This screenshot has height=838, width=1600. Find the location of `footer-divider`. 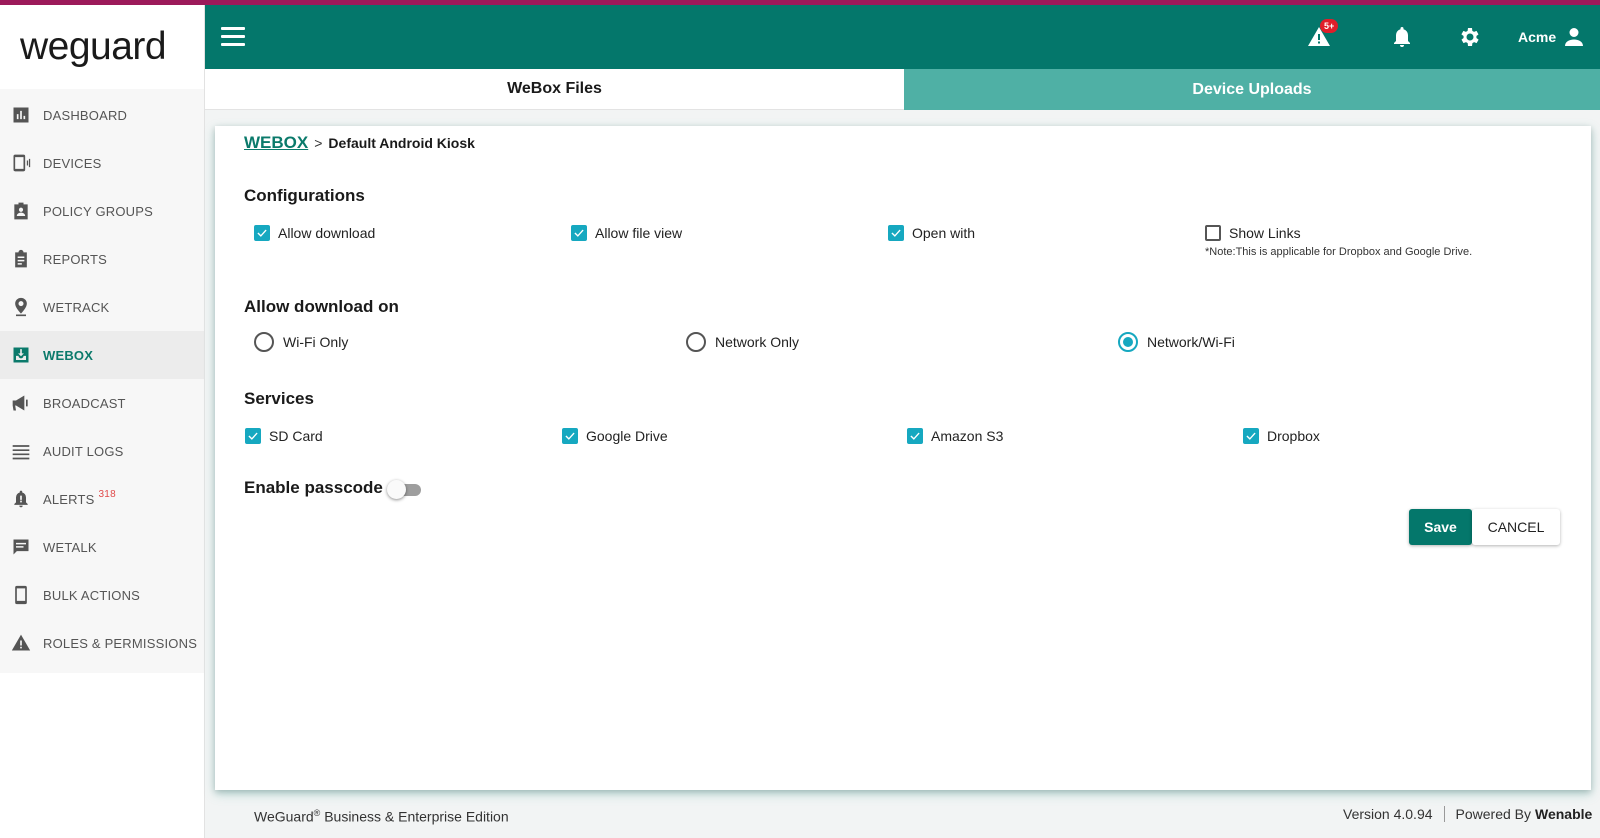

footer-divider is located at coordinates (1444, 814).